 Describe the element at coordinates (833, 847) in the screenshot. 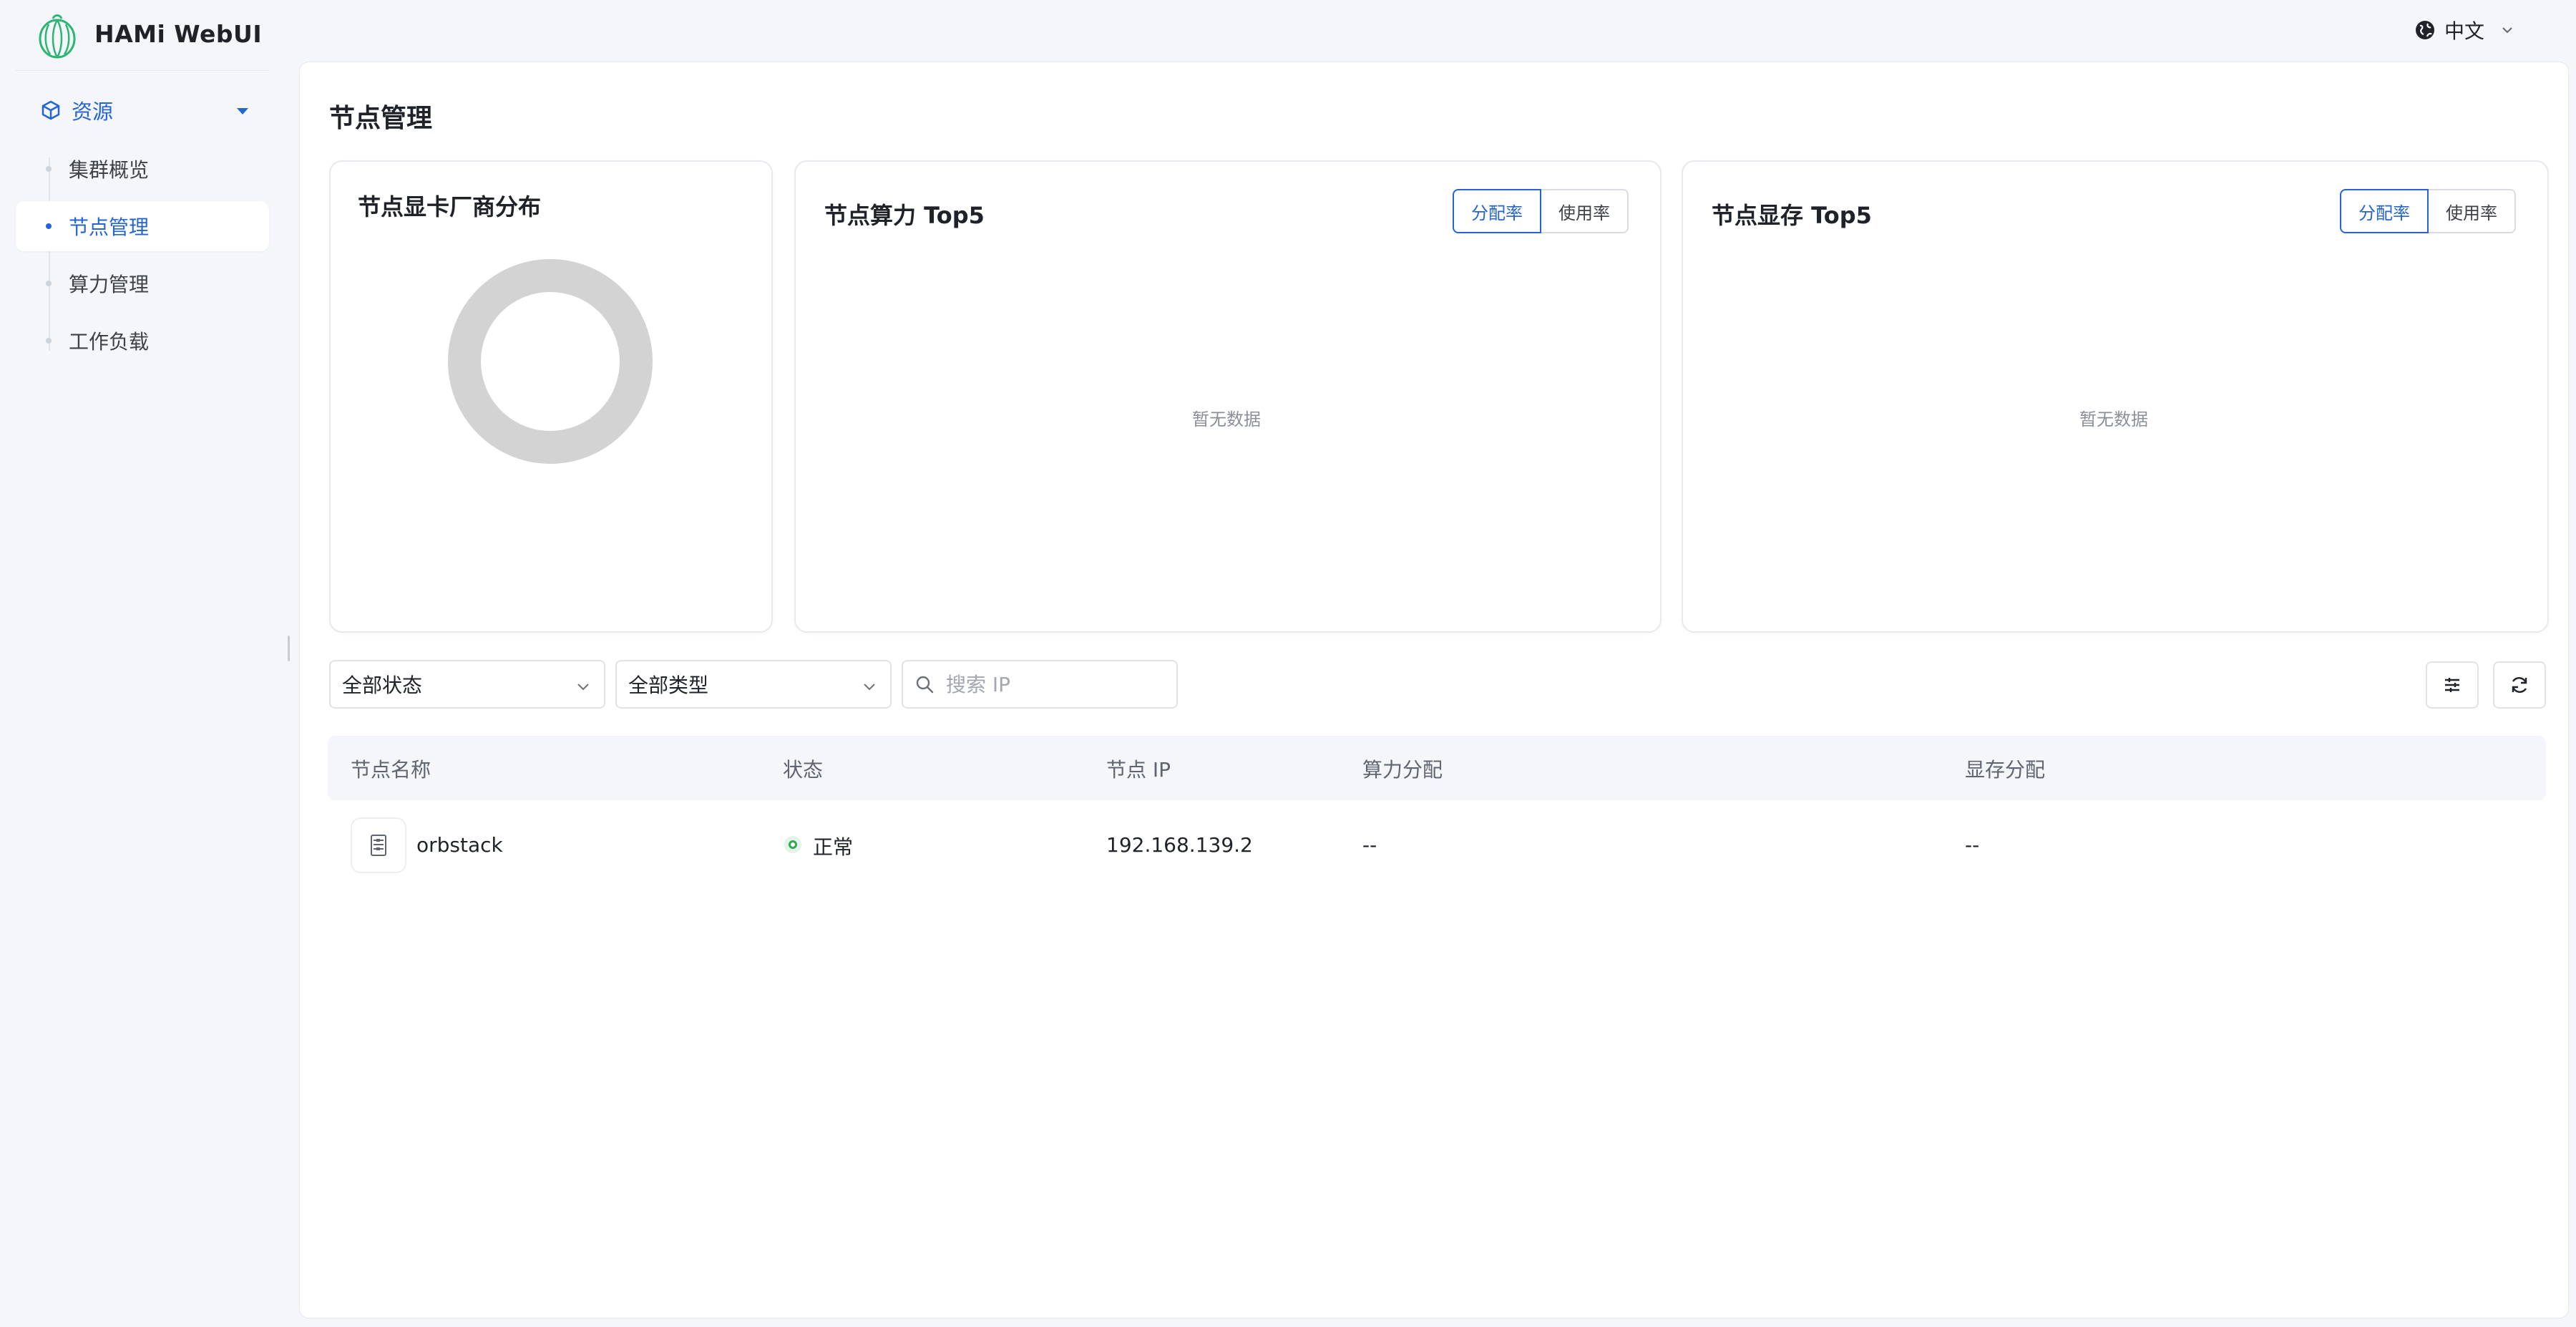

I see `node-status-cell: 正常` at that location.